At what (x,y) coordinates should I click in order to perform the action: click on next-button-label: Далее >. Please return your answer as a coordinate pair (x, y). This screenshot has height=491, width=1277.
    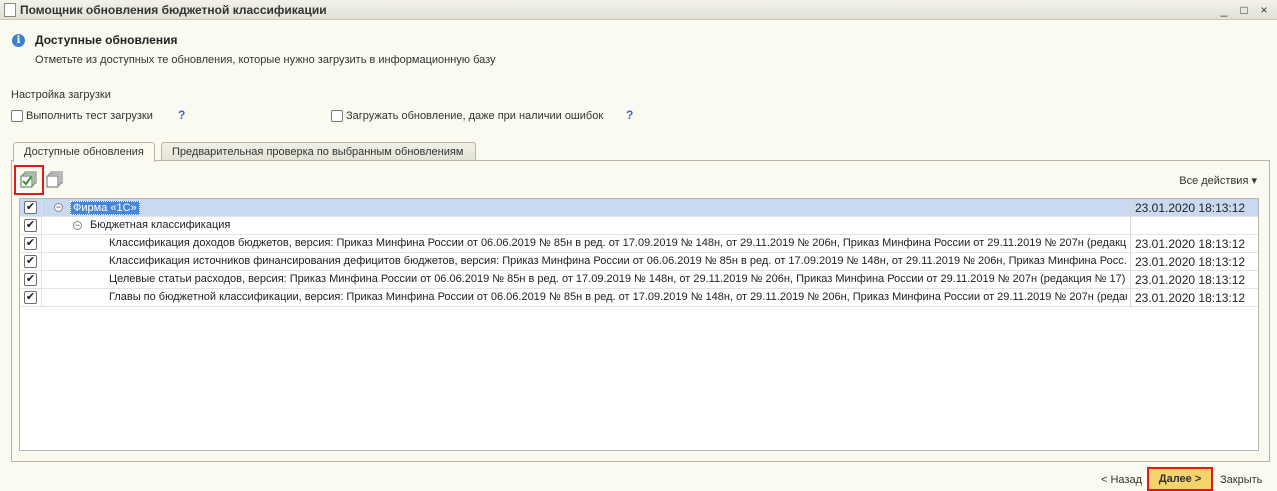
    Looking at the image, I should click on (1180, 479).